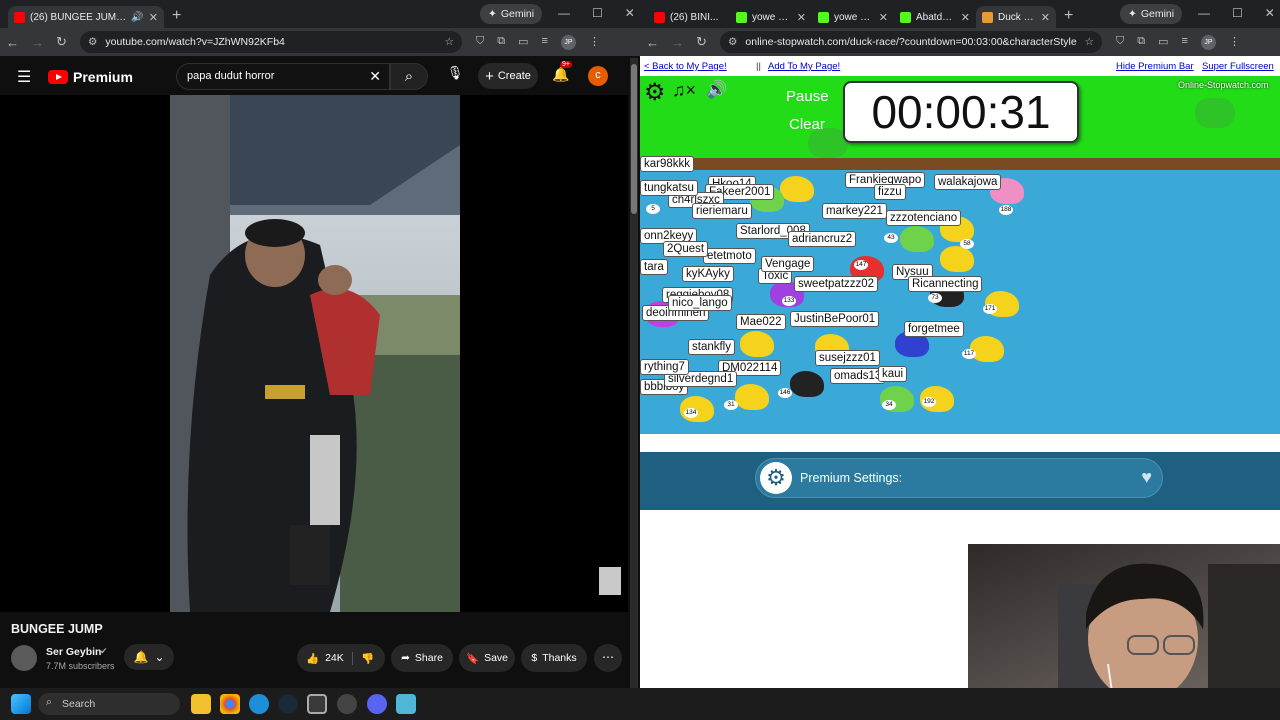 The width and height of the screenshot is (1280, 720). Describe the element at coordinates (377, 704) in the screenshot. I see `discord-icon` at that location.